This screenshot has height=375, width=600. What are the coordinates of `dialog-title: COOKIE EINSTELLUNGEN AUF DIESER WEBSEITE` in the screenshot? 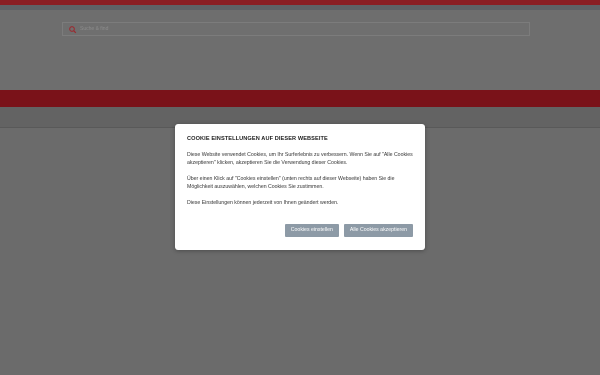 It's located at (257, 139).